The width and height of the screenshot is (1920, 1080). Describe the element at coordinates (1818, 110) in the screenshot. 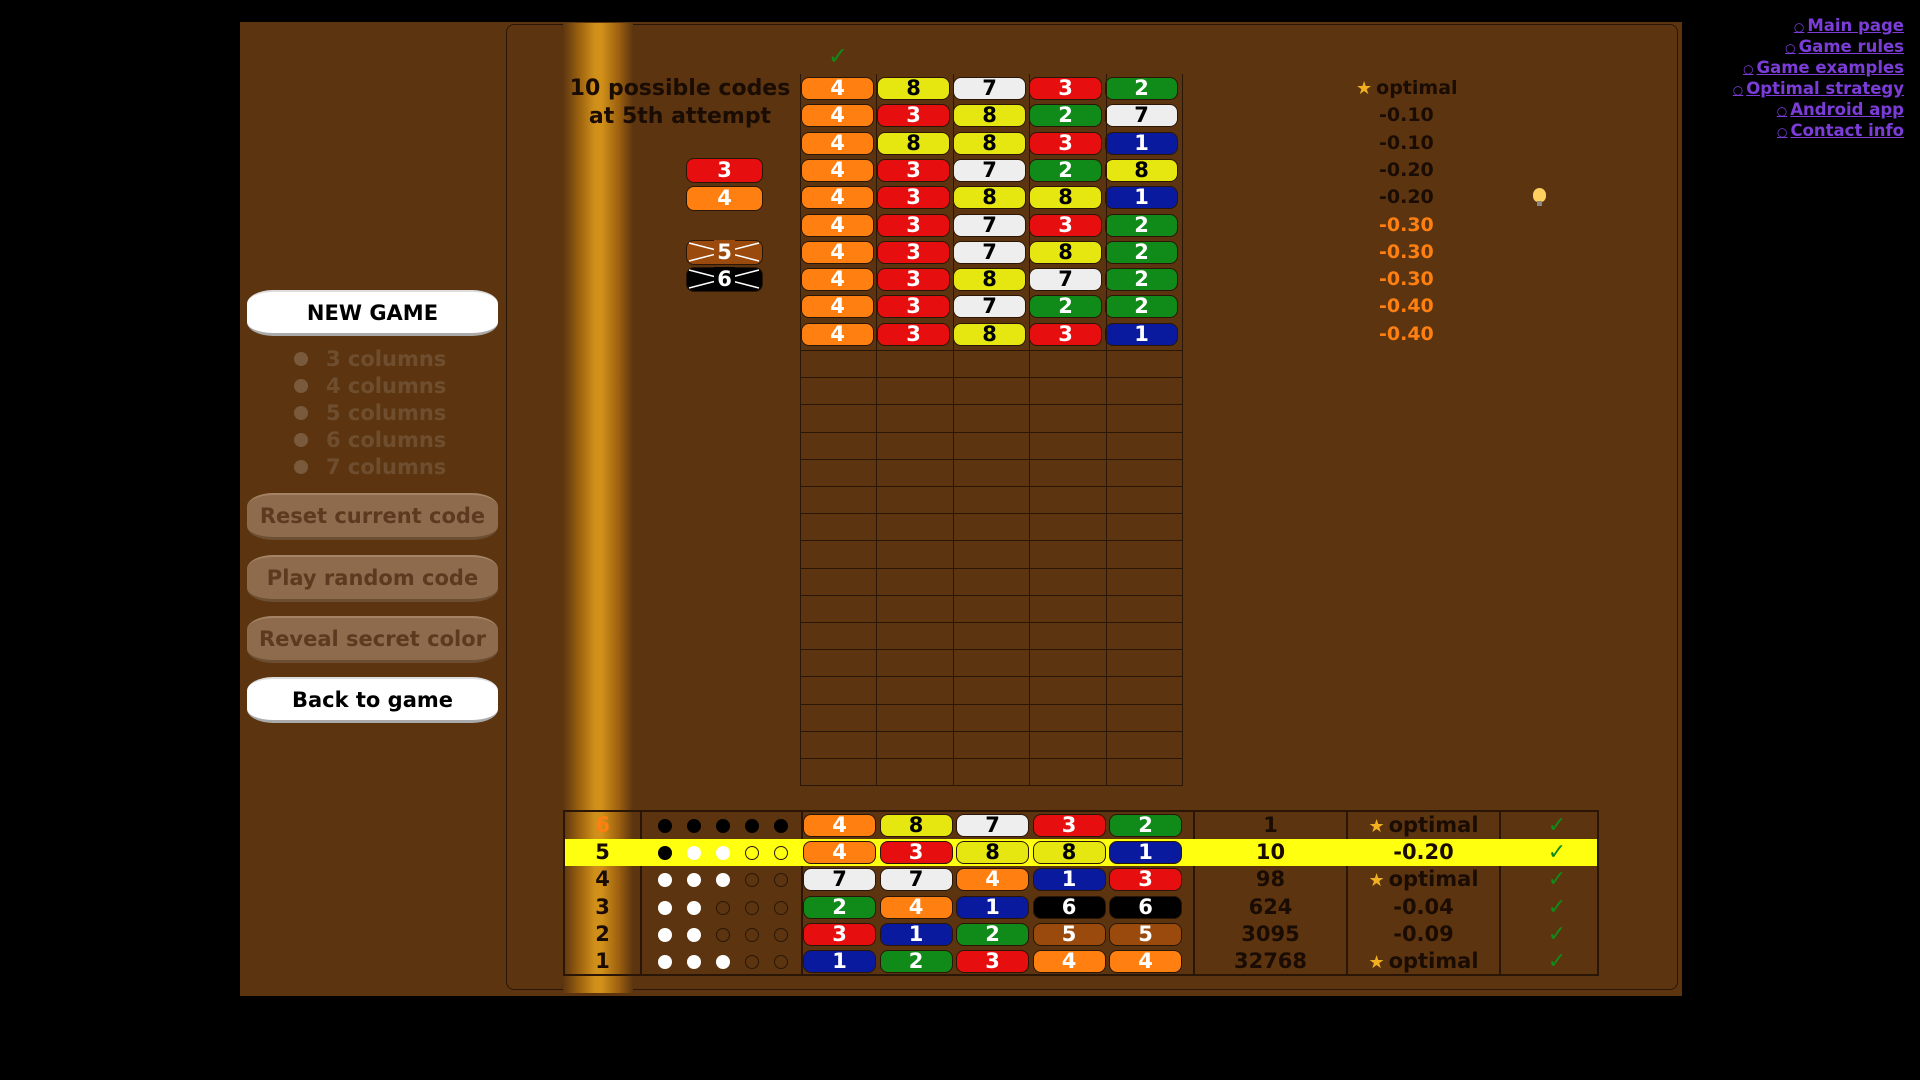

I see `nav-link: ○ Android app` at that location.